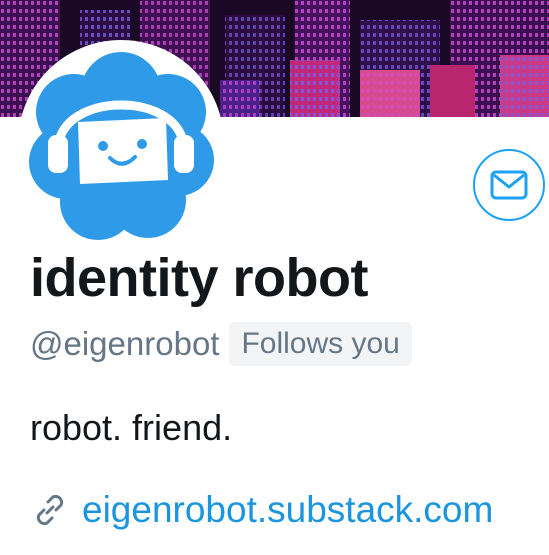  I want to click on display-name: identity robot, so click(199, 278).